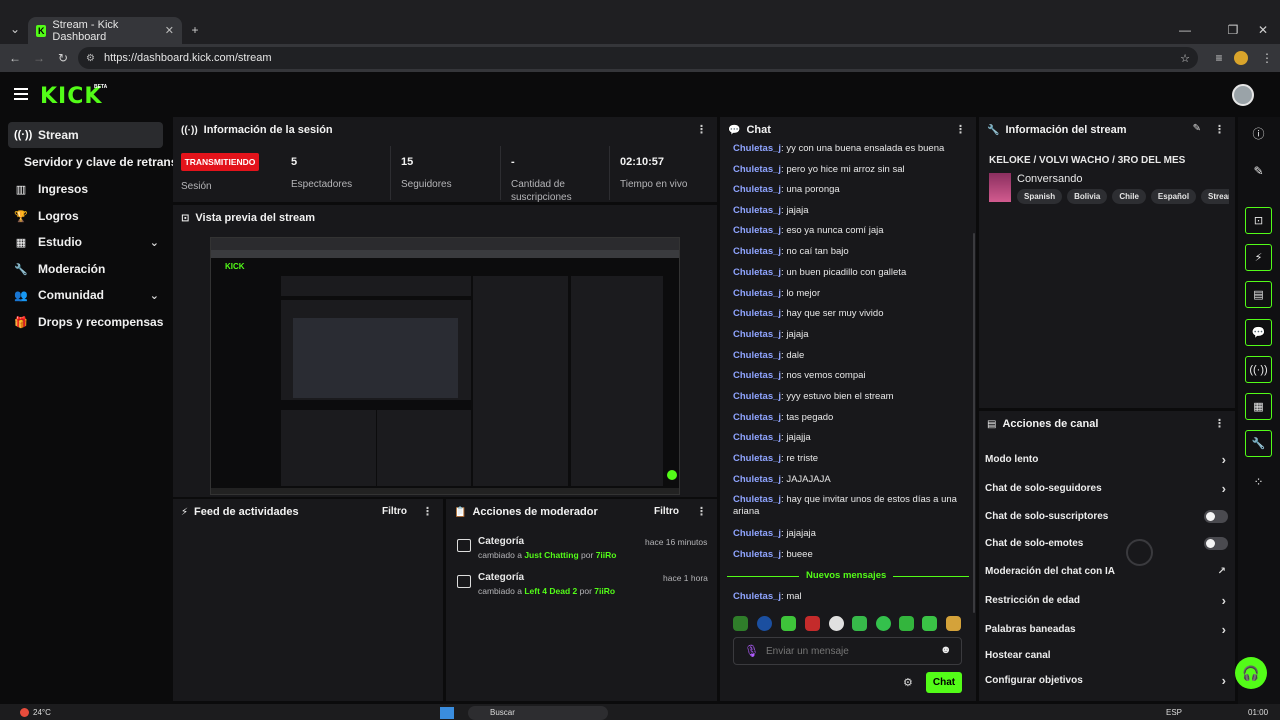 The height and width of the screenshot is (720, 1280). What do you see at coordinates (394, 511) in the screenshot?
I see `activity-filter-button: Filtro` at bounding box center [394, 511].